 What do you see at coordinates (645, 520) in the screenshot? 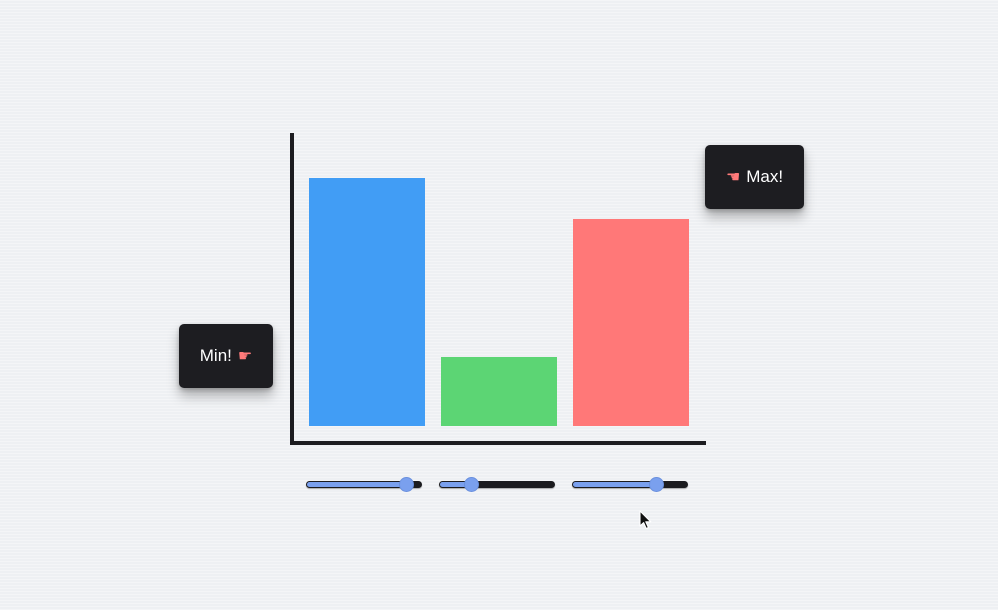
I see `mouse-pointer-icon` at bounding box center [645, 520].